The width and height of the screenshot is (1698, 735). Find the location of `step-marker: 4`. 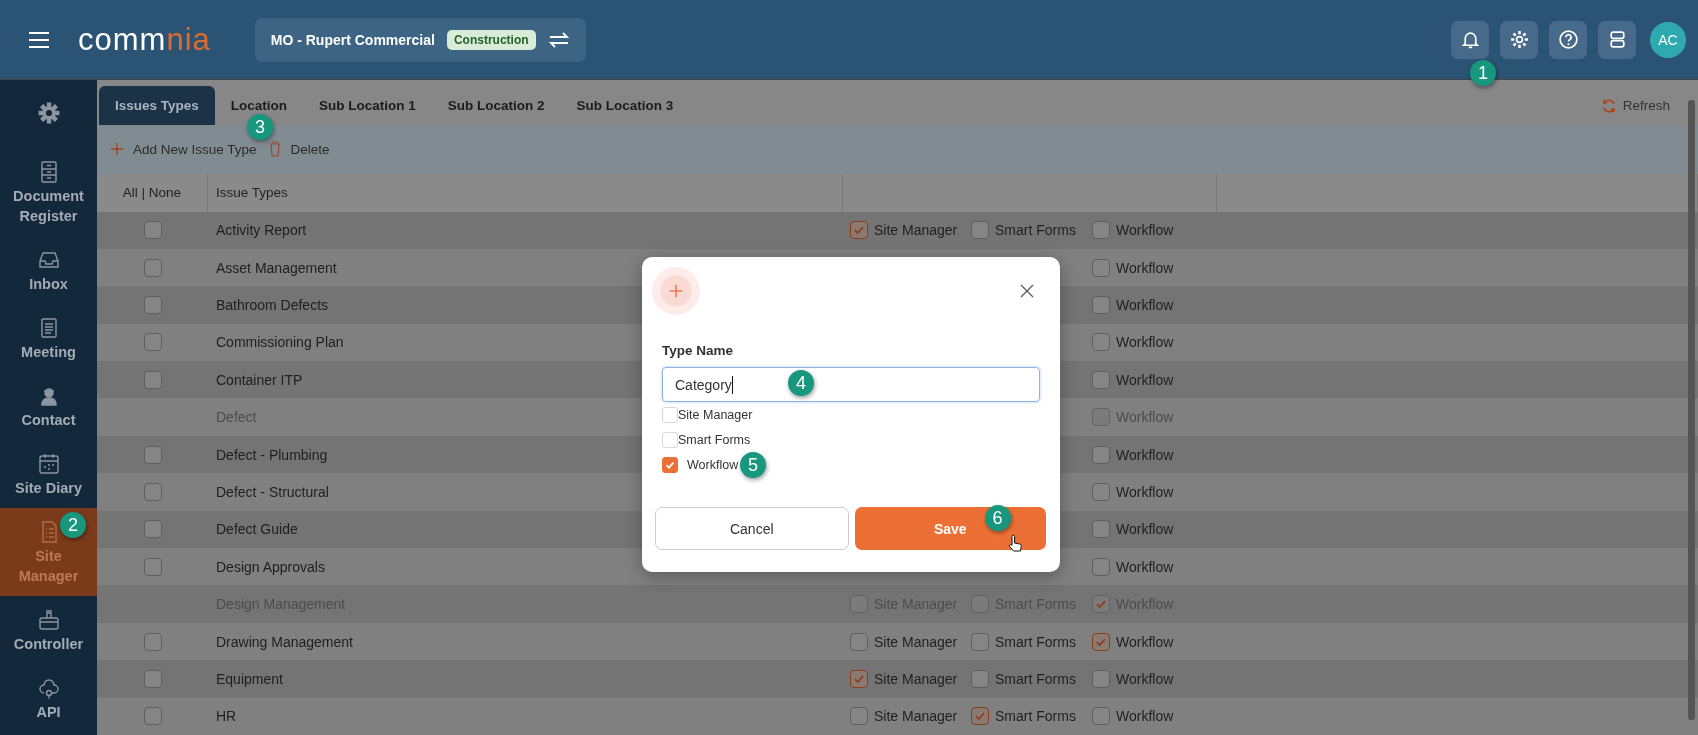

step-marker: 4 is located at coordinates (801, 383).